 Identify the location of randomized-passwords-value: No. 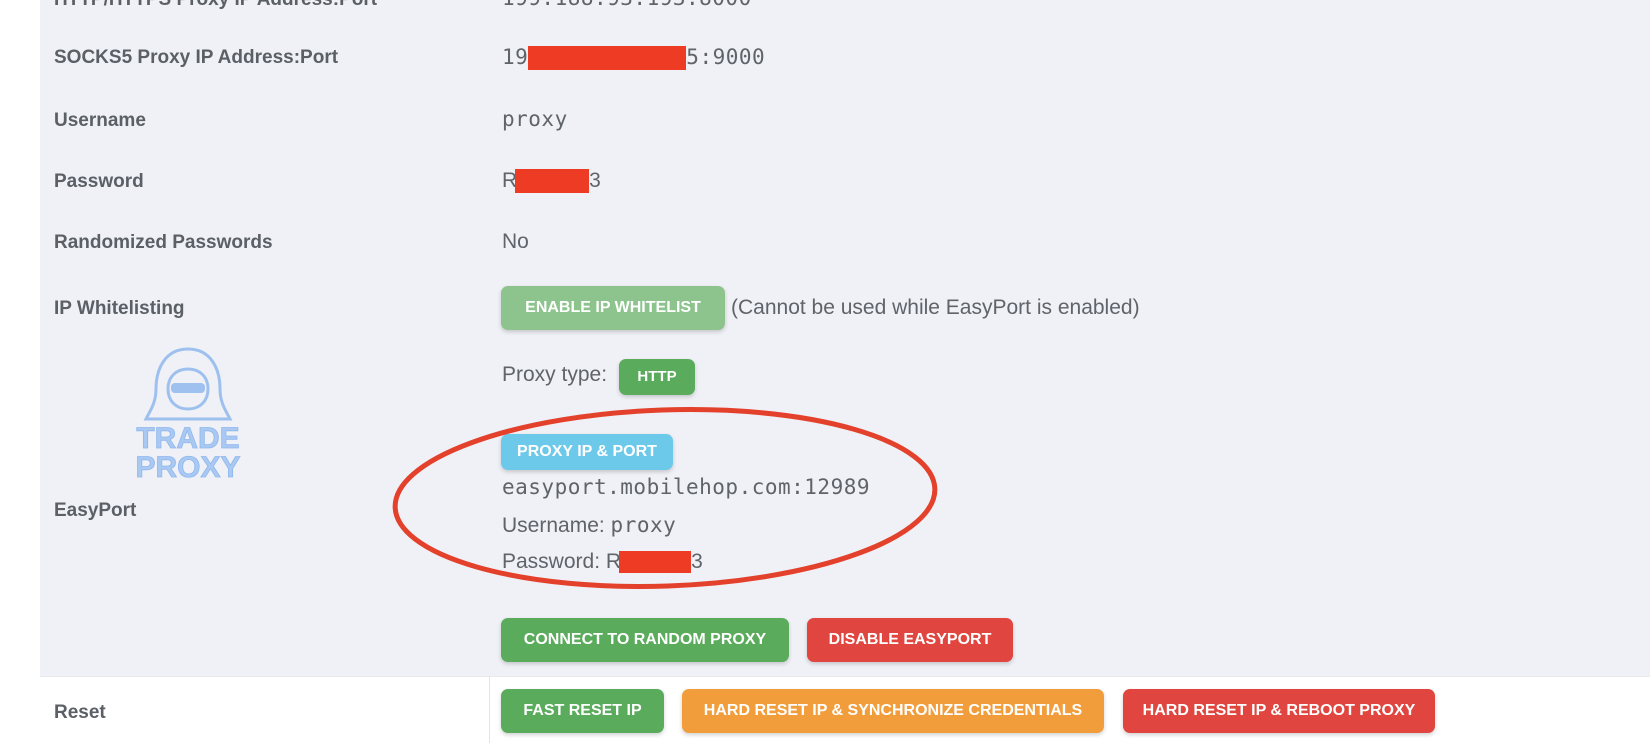
(515, 241).